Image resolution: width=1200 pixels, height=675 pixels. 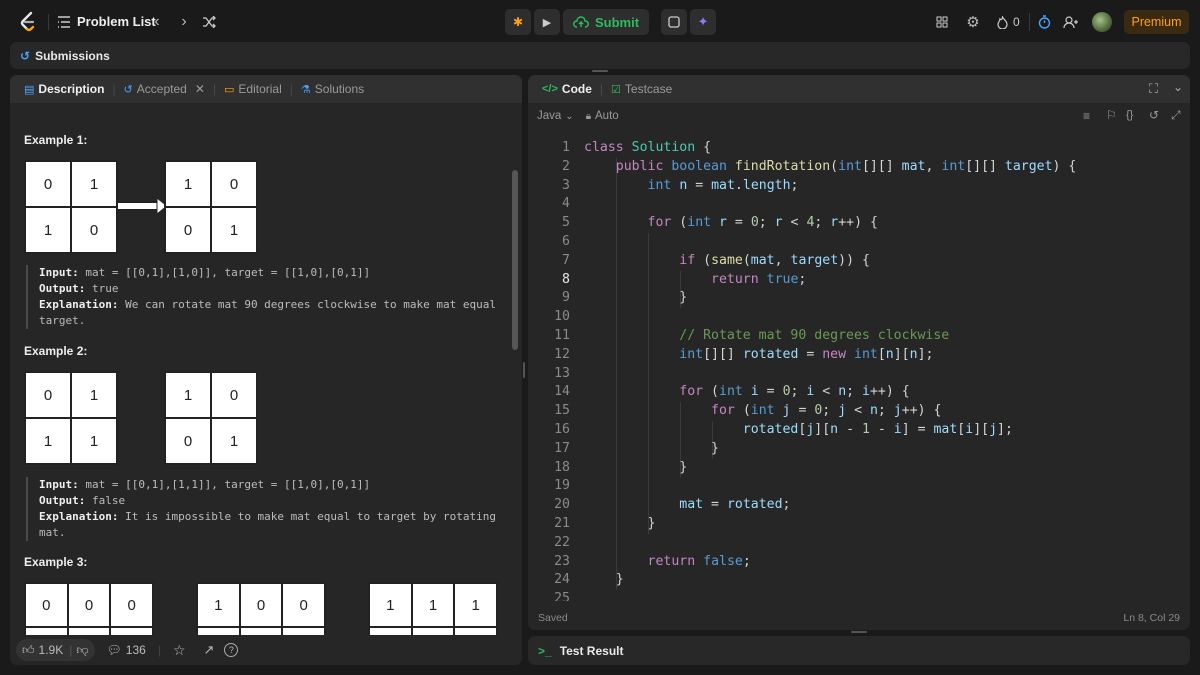 I want to click on example-3-target-grid: 1 1 1, so click(x=433, y=608).